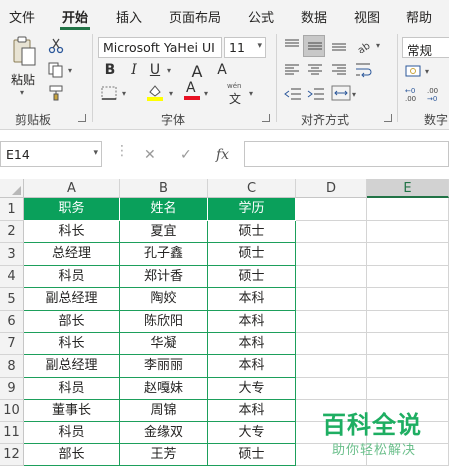 This screenshot has width=449, height=466. Describe the element at coordinates (23, 79) in the screenshot. I see `paste-label: 粘贴` at that location.